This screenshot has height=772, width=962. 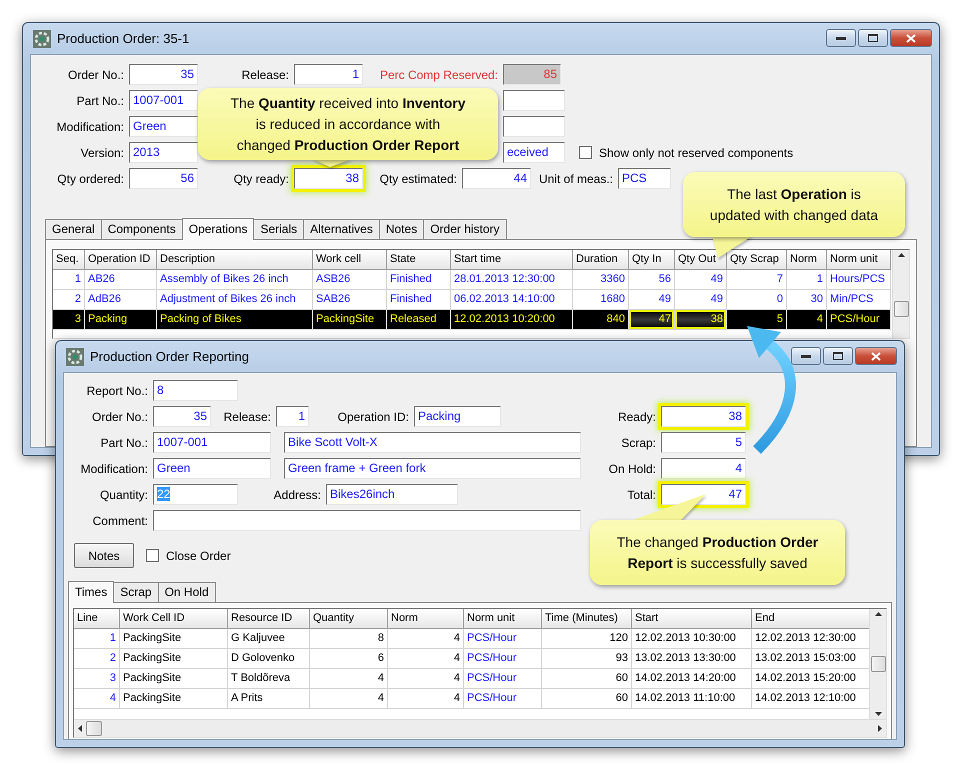 I want to click on table-cell: Assembly of Bikes 26 inch, so click(x=235, y=280).